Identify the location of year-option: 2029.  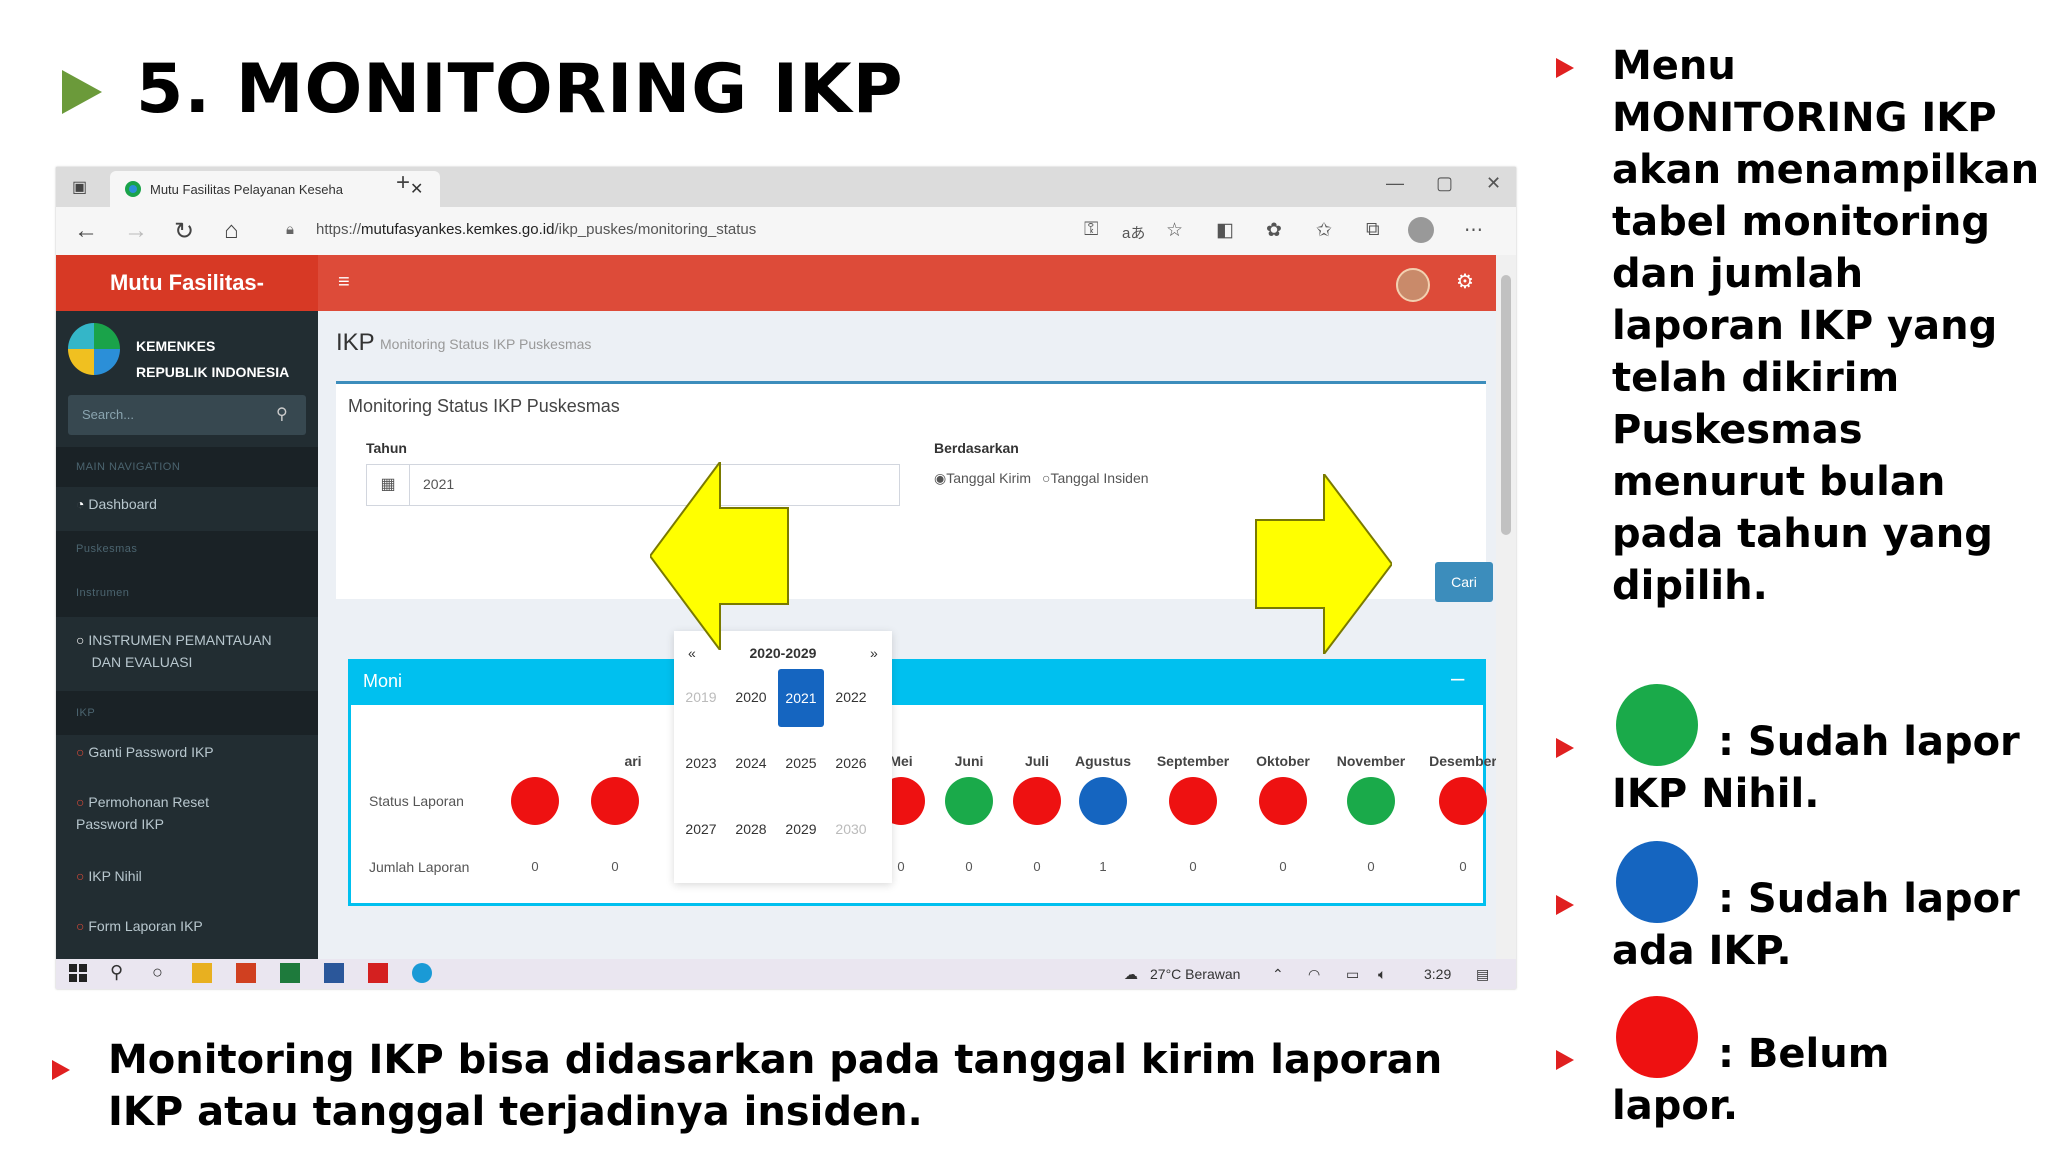
(801, 829).